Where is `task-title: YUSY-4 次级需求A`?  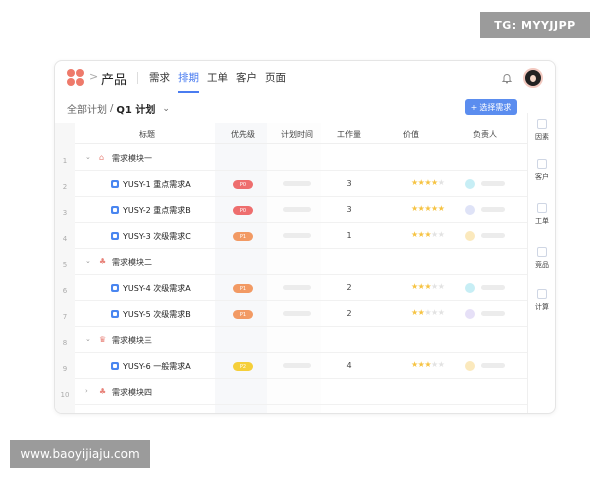
task-title: YUSY-4 次级需求A is located at coordinates (157, 288).